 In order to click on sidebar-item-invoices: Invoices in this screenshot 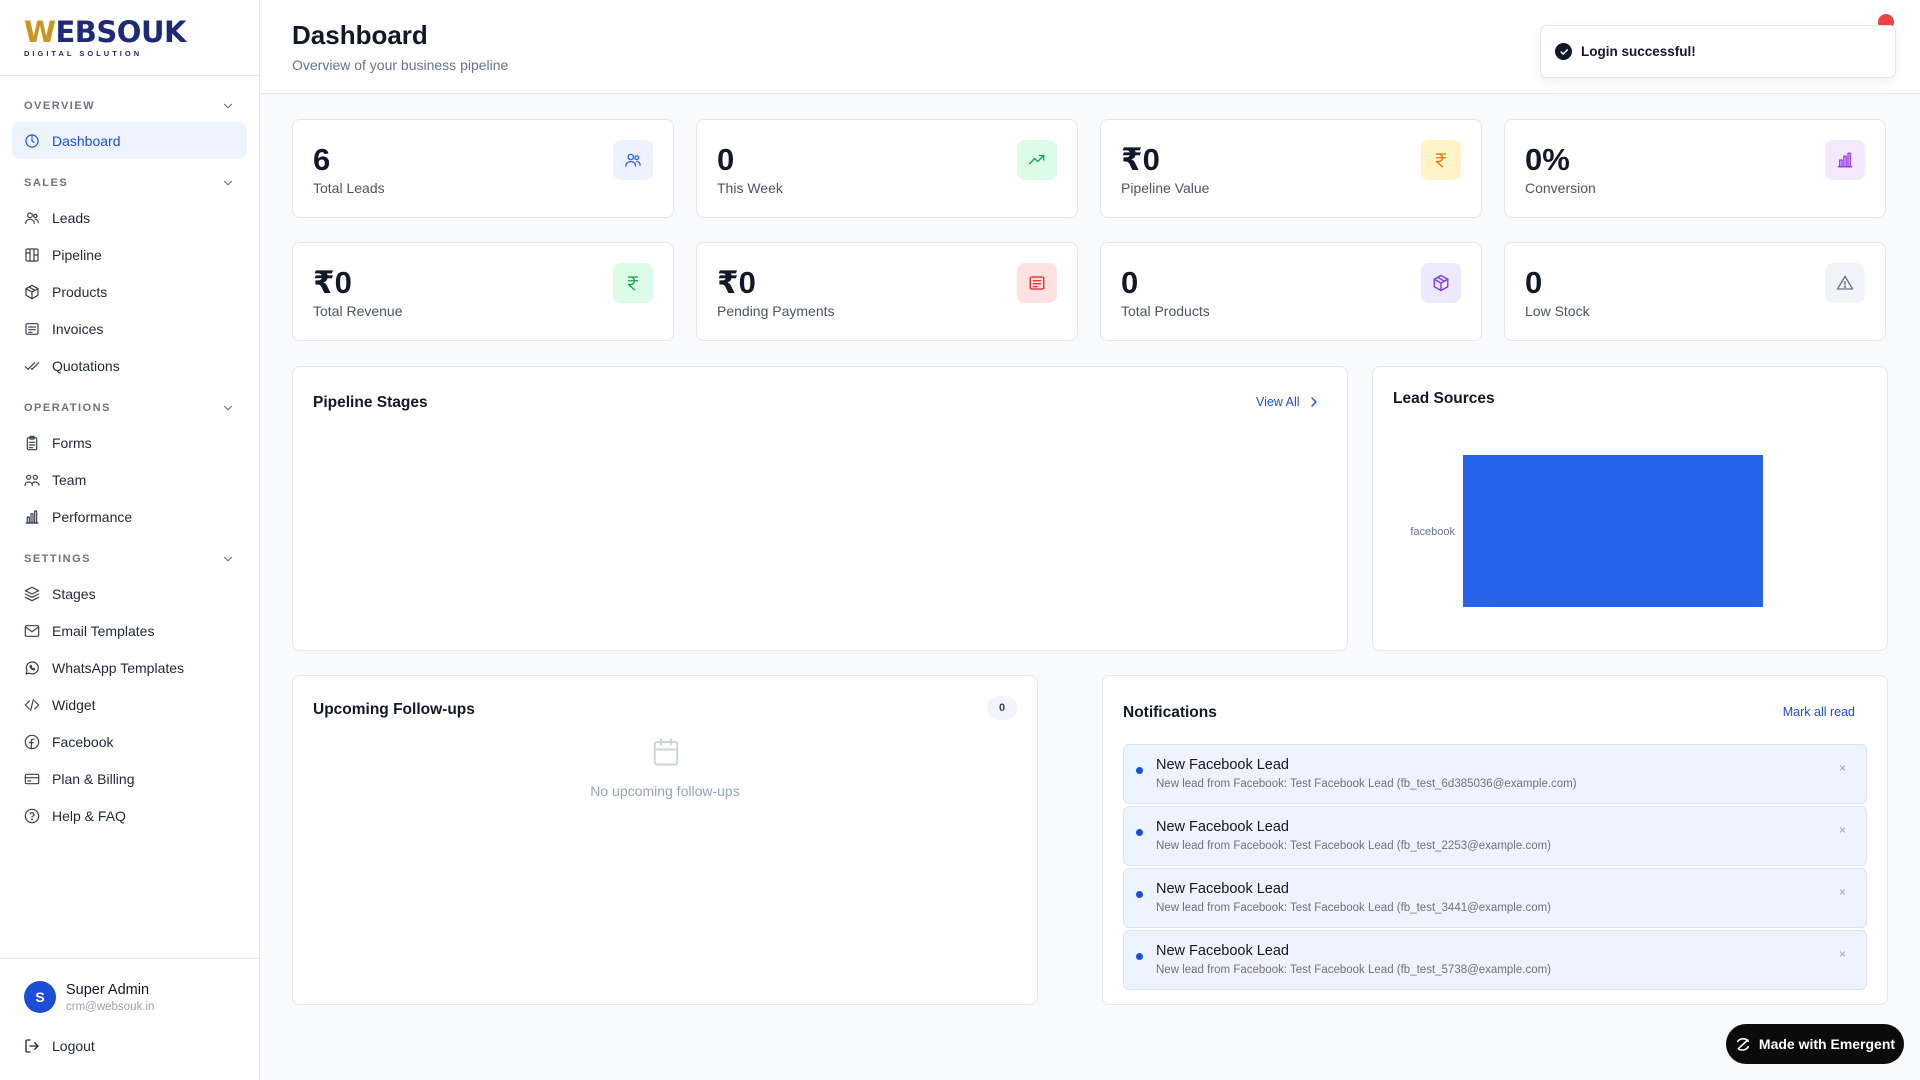, I will do `click(129, 328)`.